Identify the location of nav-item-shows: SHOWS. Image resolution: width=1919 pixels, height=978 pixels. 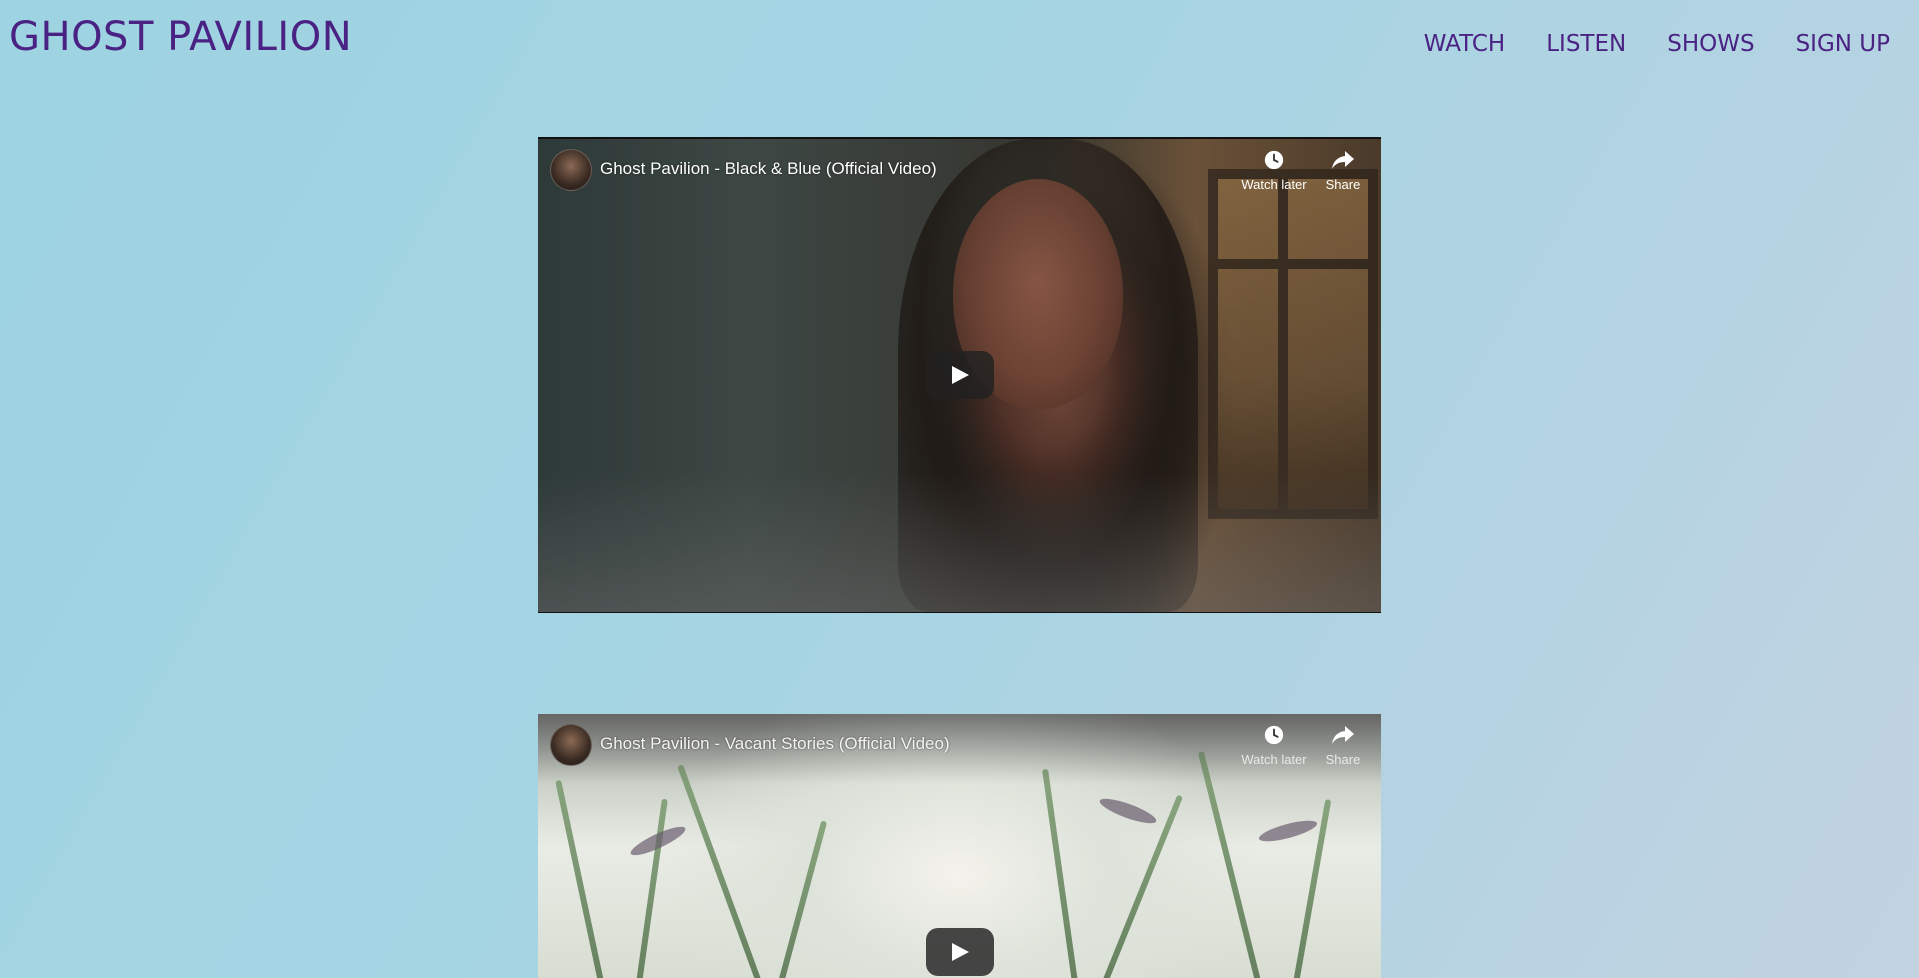
(1710, 44).